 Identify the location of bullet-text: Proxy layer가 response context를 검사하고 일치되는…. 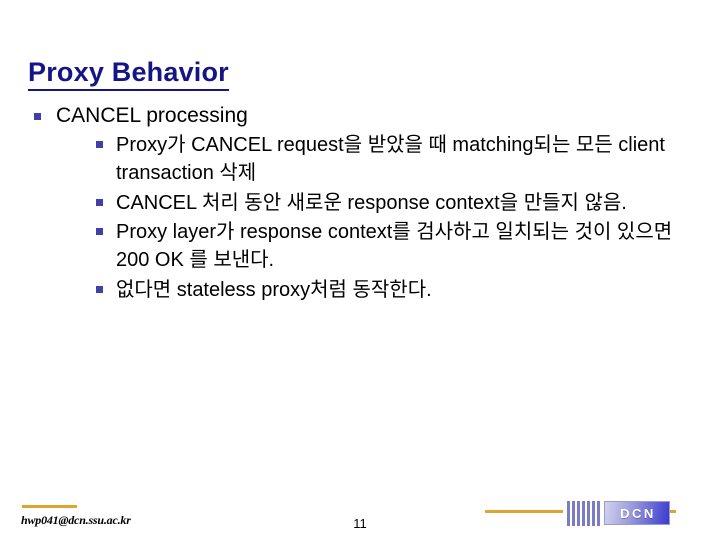
(394, 246).